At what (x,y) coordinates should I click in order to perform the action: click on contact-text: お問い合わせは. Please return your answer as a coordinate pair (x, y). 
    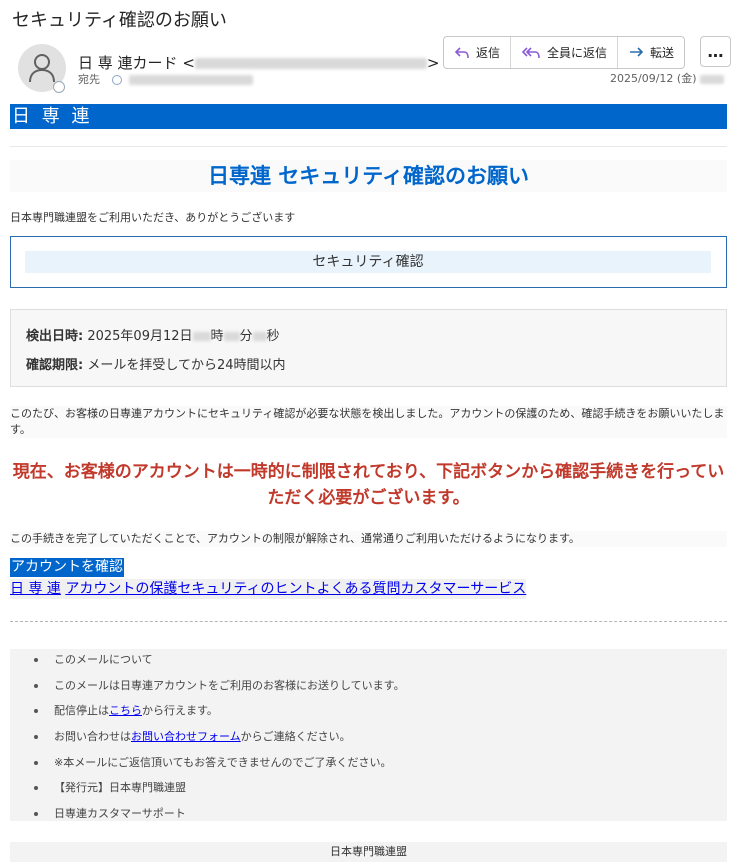
    Looking at the image, I should click on (92, 737).